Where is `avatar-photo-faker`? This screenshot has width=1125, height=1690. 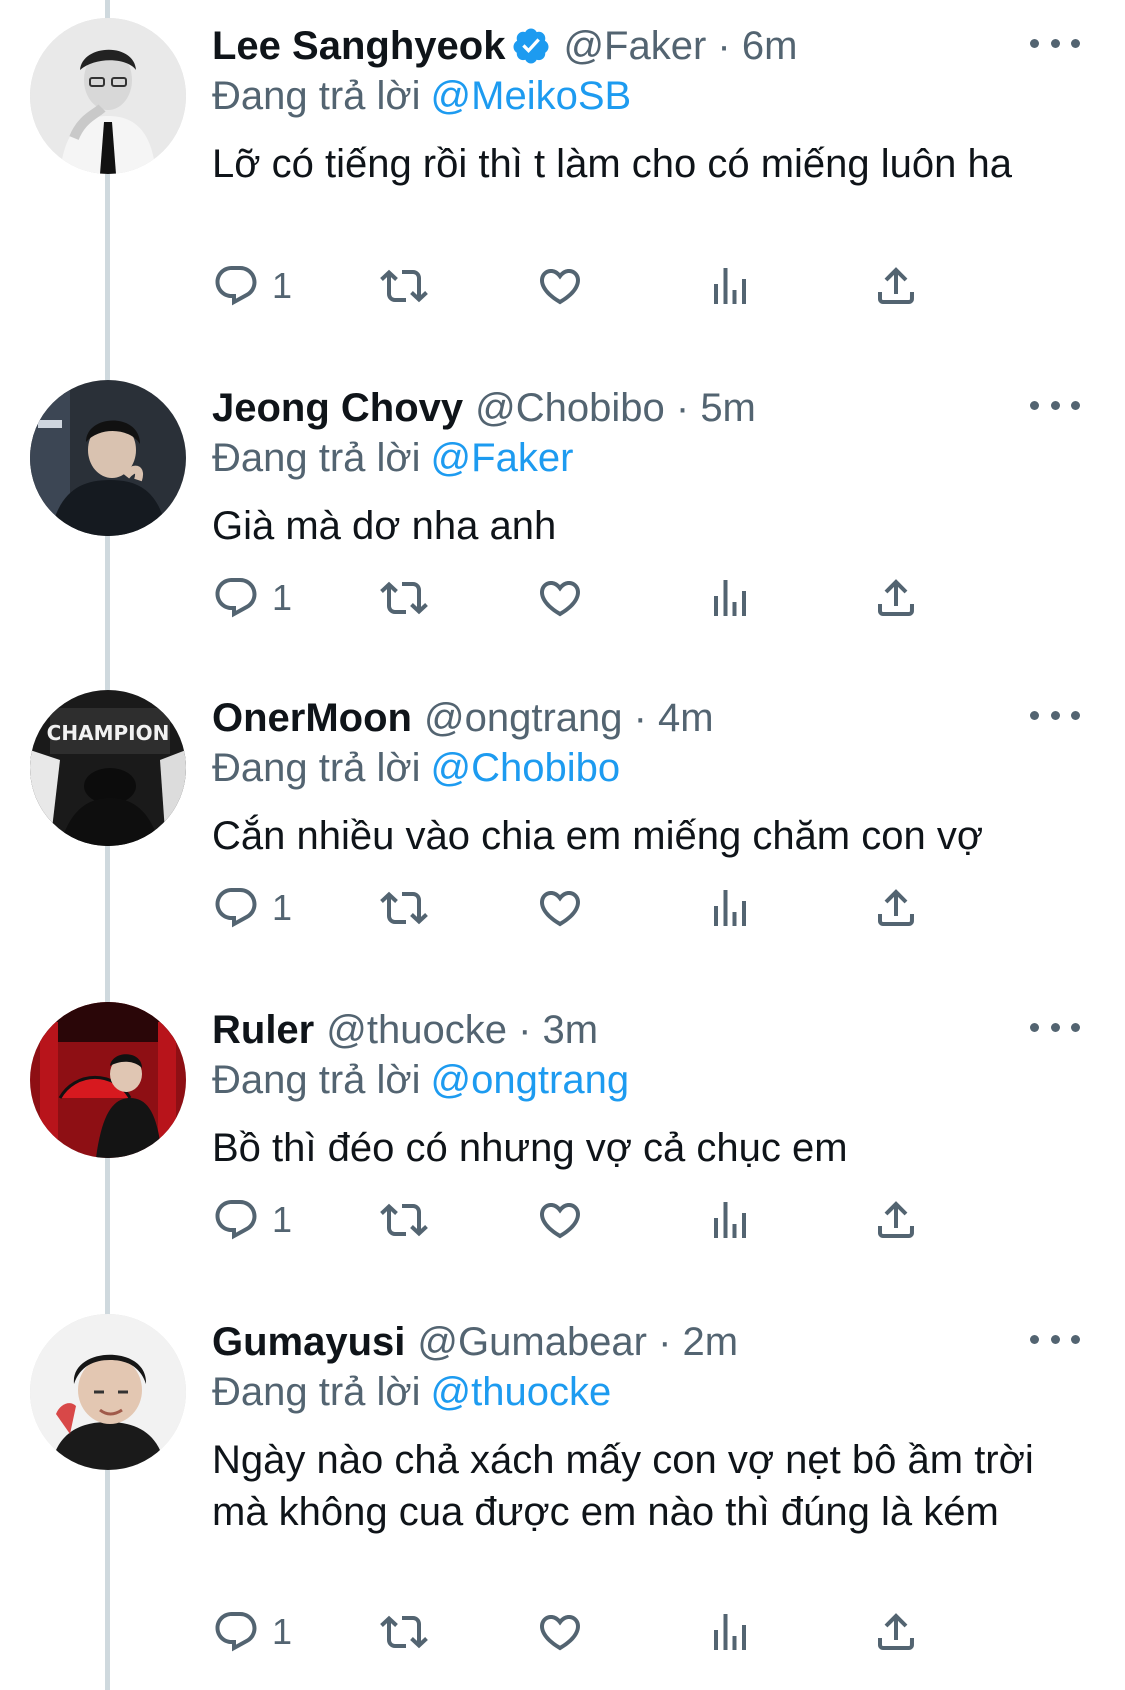 avatar-photo-faker is located at coordinates (108, 96).